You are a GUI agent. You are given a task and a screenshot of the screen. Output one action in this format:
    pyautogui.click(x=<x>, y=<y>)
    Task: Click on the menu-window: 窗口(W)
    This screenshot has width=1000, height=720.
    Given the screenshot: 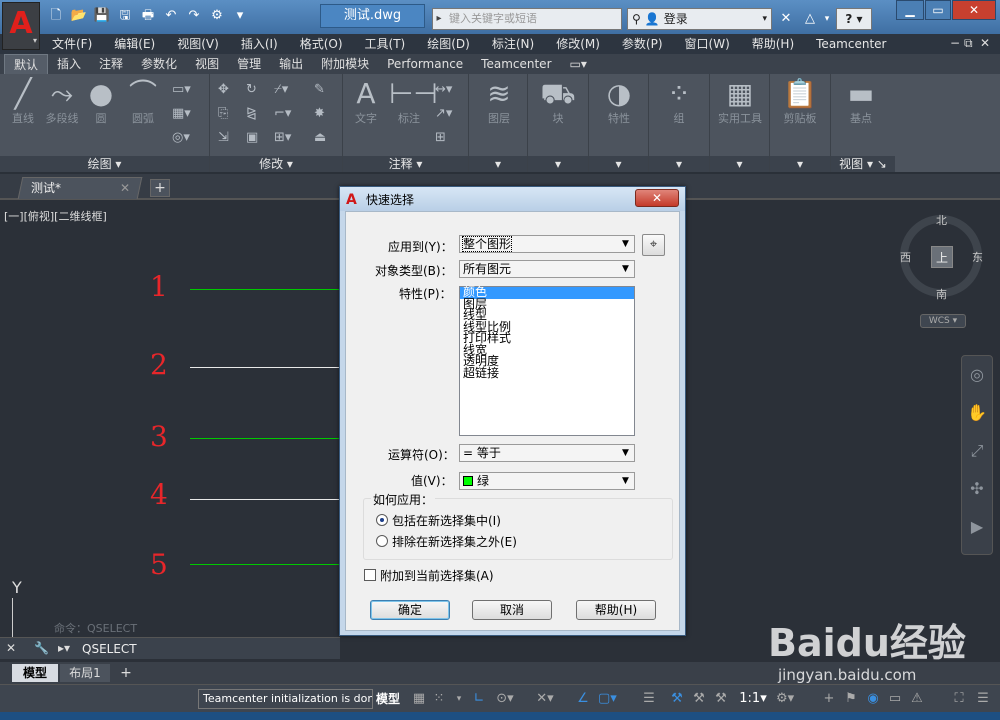 What is the action you would take?
    pyautogui.click(x=707, y=44)
    